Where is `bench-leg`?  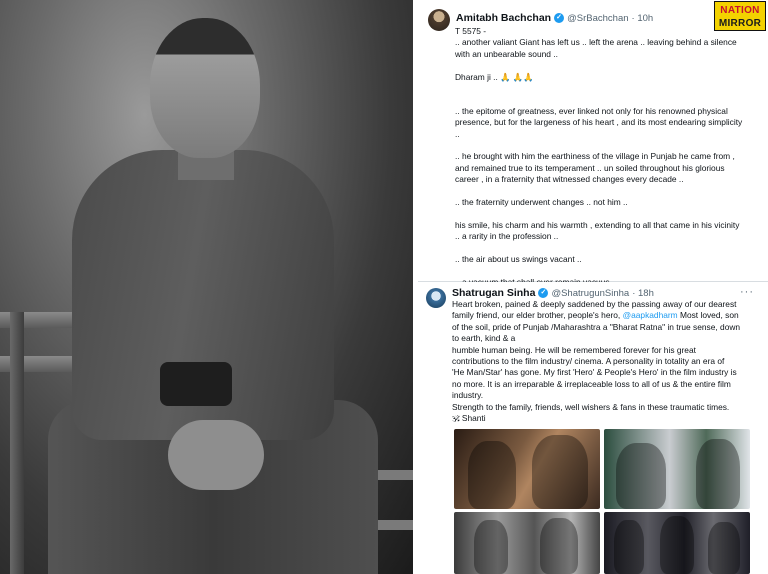
bench-leg is located at coordinates (17, 443).